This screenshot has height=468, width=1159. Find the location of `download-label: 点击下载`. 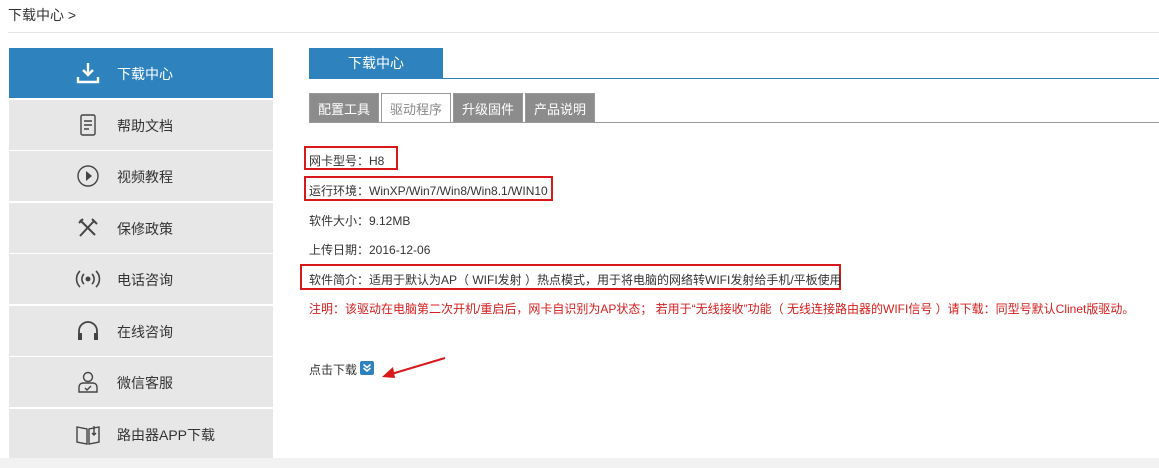

download-label: 点击下载 is located at coordinates (333, 370).